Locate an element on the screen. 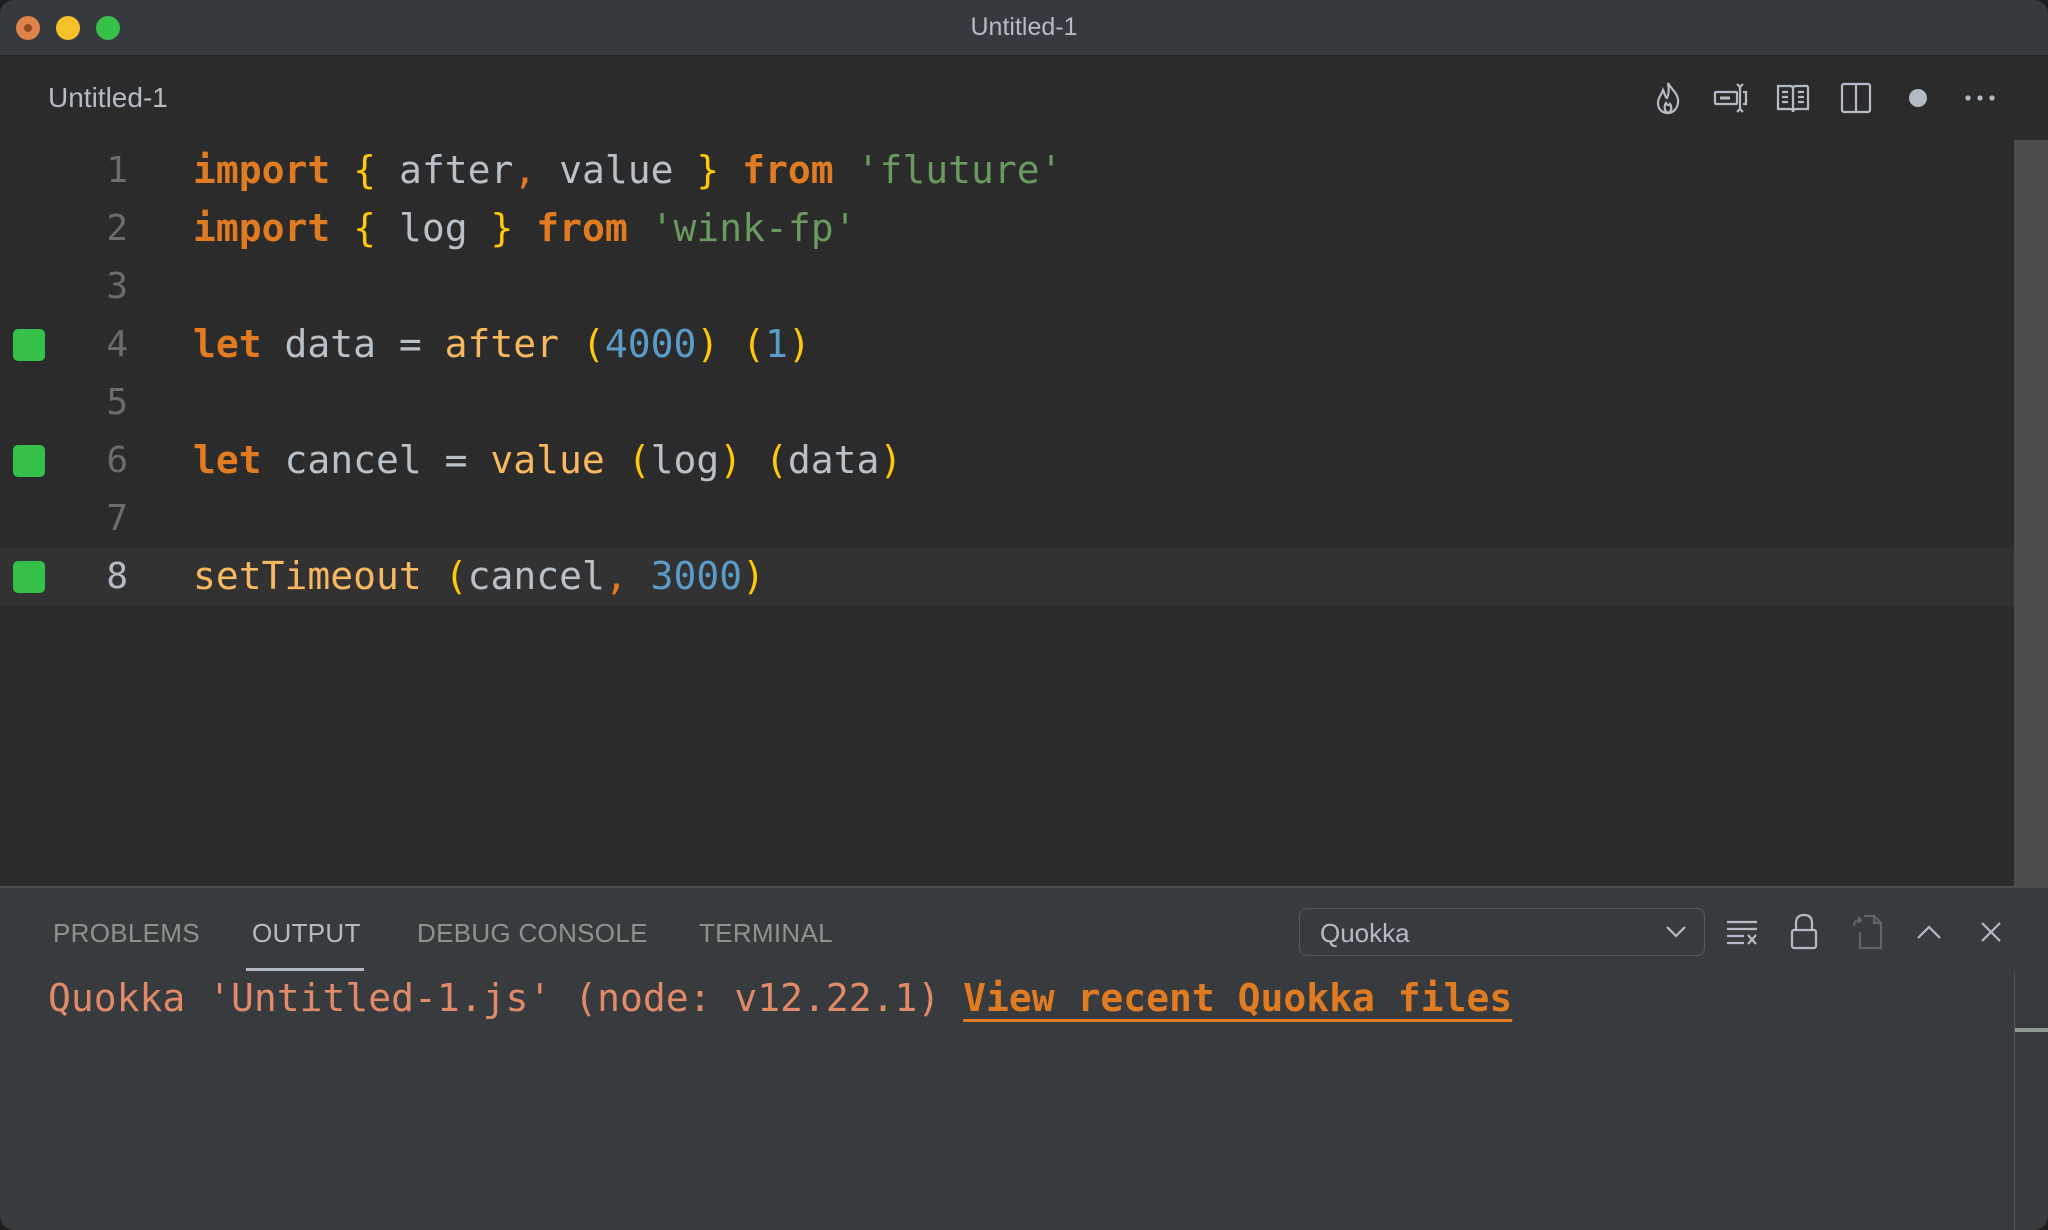 The image size is (2048, 1230). code-line: 8 setTimeout (cancel, 3000) is located at coordinates (1007, 577).